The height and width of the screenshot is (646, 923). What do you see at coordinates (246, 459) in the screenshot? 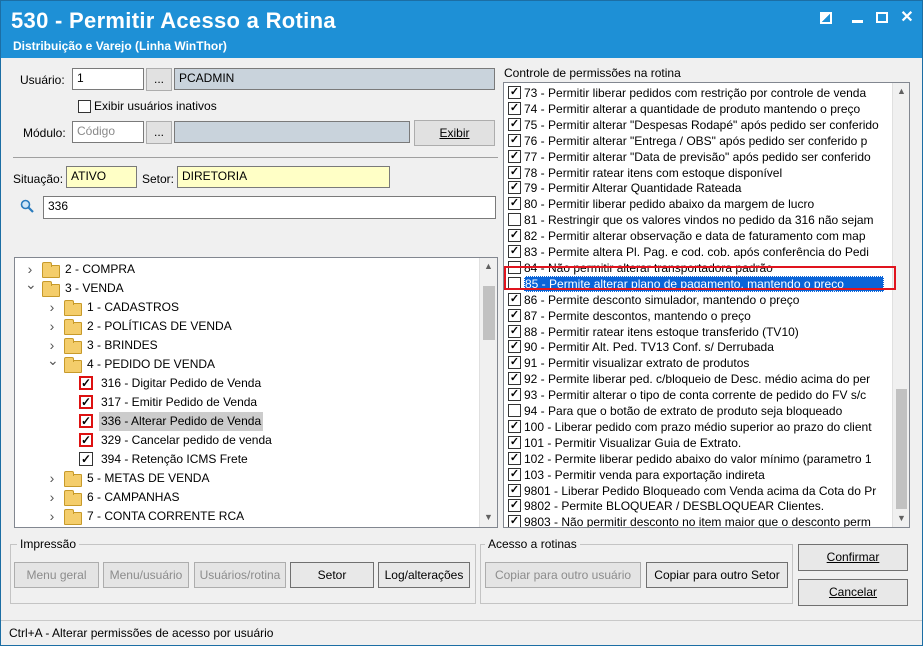
I see `tree-routine-item: ✓ 394 - Retenção ICMS Frete` at bounding box center [246, 459].